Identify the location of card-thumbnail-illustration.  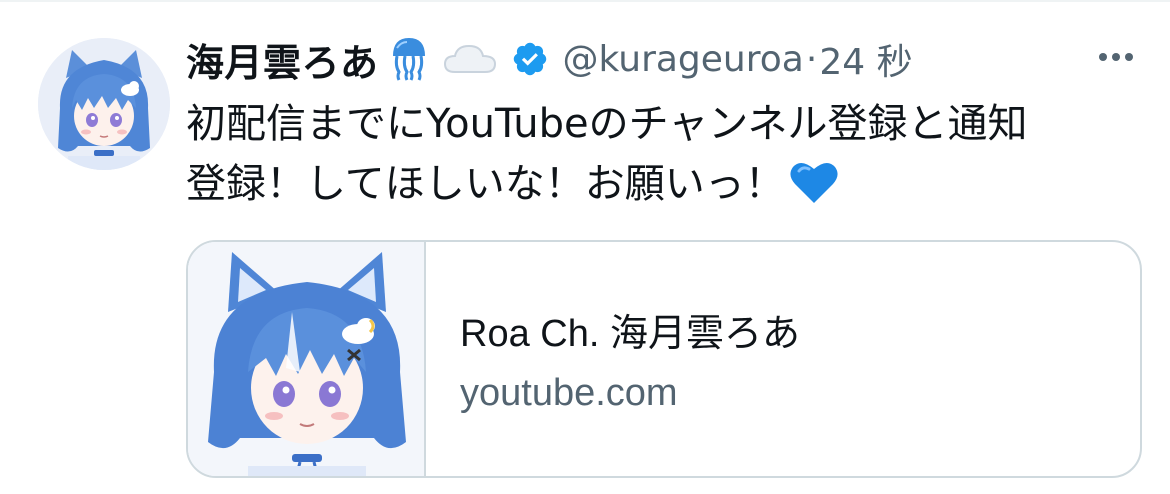
(306, 359).